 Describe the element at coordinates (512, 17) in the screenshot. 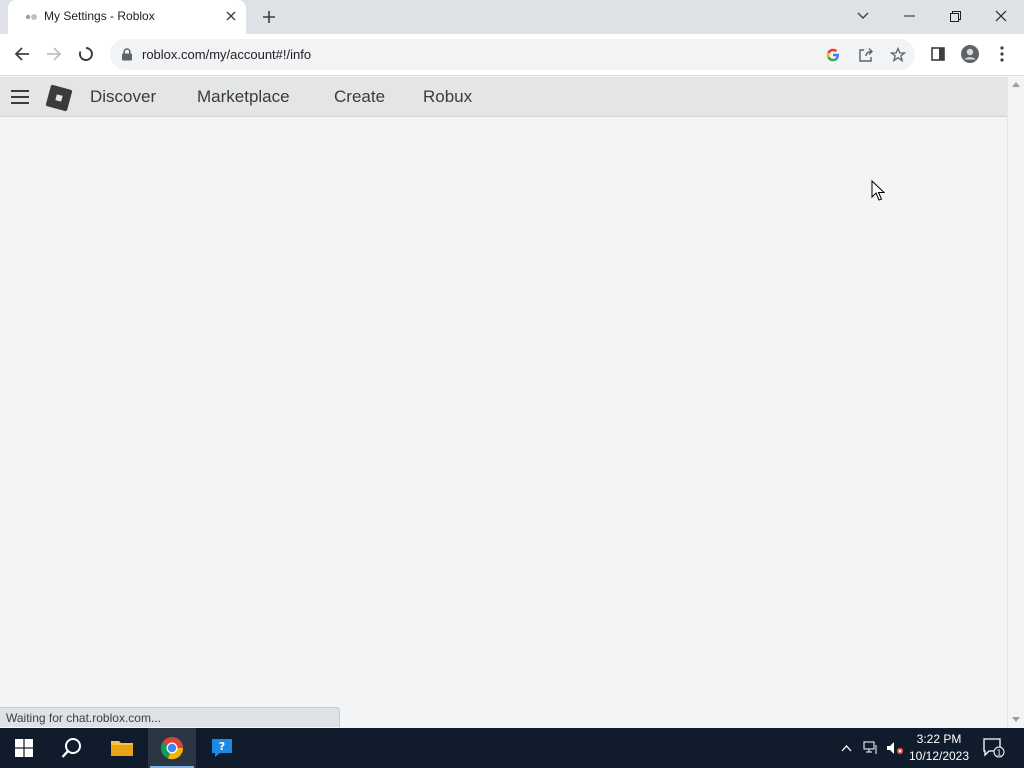

I see `tab-strip: My Settings - Roblox` at that location.